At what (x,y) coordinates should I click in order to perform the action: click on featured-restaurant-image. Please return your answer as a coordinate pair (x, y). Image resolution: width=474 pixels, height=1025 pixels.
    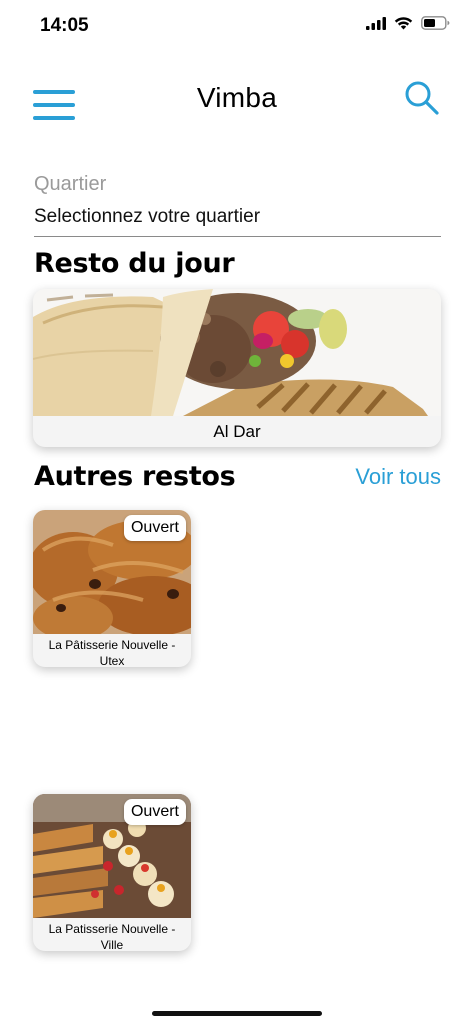
    Looking at the image, I should click on (237, 352).